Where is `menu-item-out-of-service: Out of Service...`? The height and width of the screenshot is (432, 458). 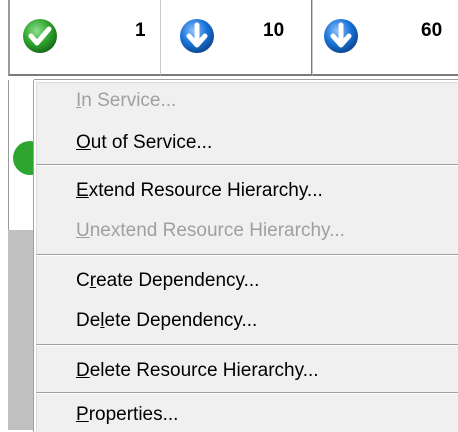 menu-item-out-of-service: Out of Service... is located at coordinates (247, 143).